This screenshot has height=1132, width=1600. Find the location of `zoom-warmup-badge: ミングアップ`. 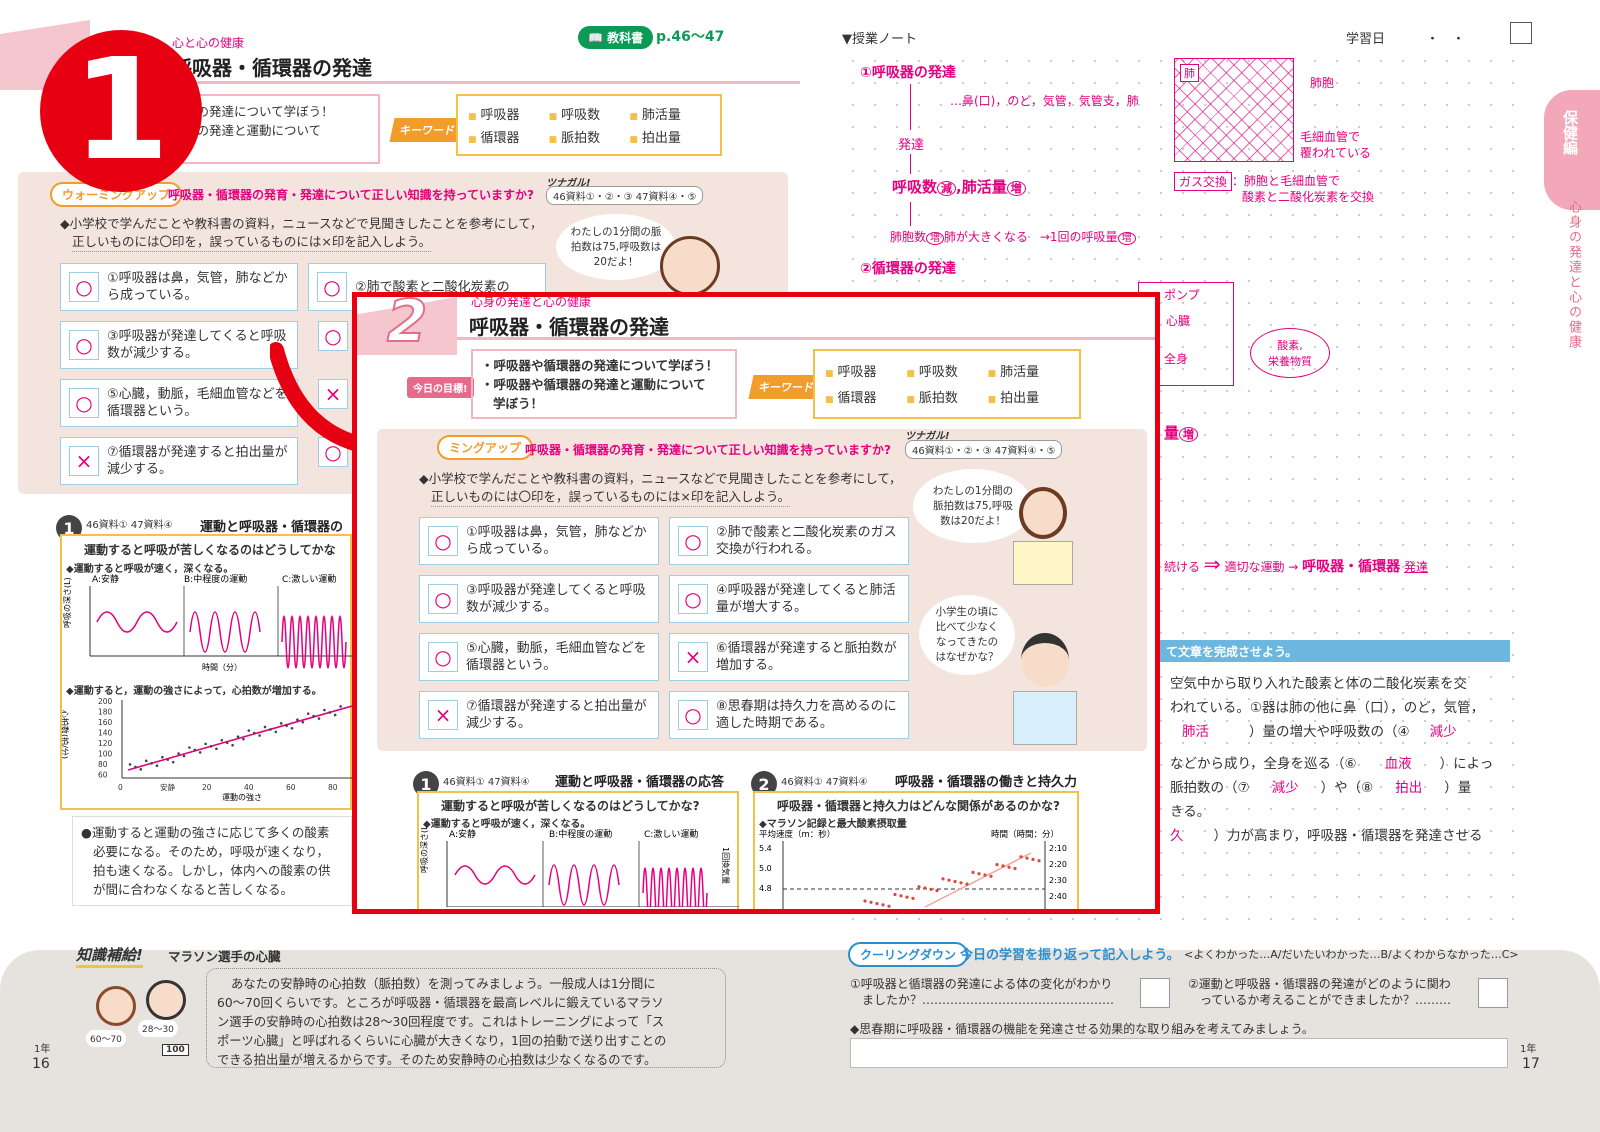

zoom-warmup-badge: ミングアップ is located at coordinates (485, 447).